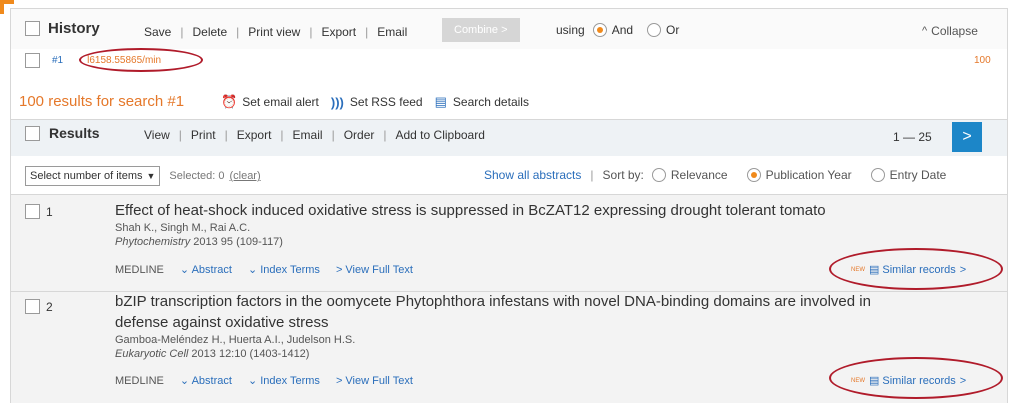  What do you see at coordinates (197, 176) in the screenshot?
I see `selected-count: Selected: 0` at bounding box center [197, 176].